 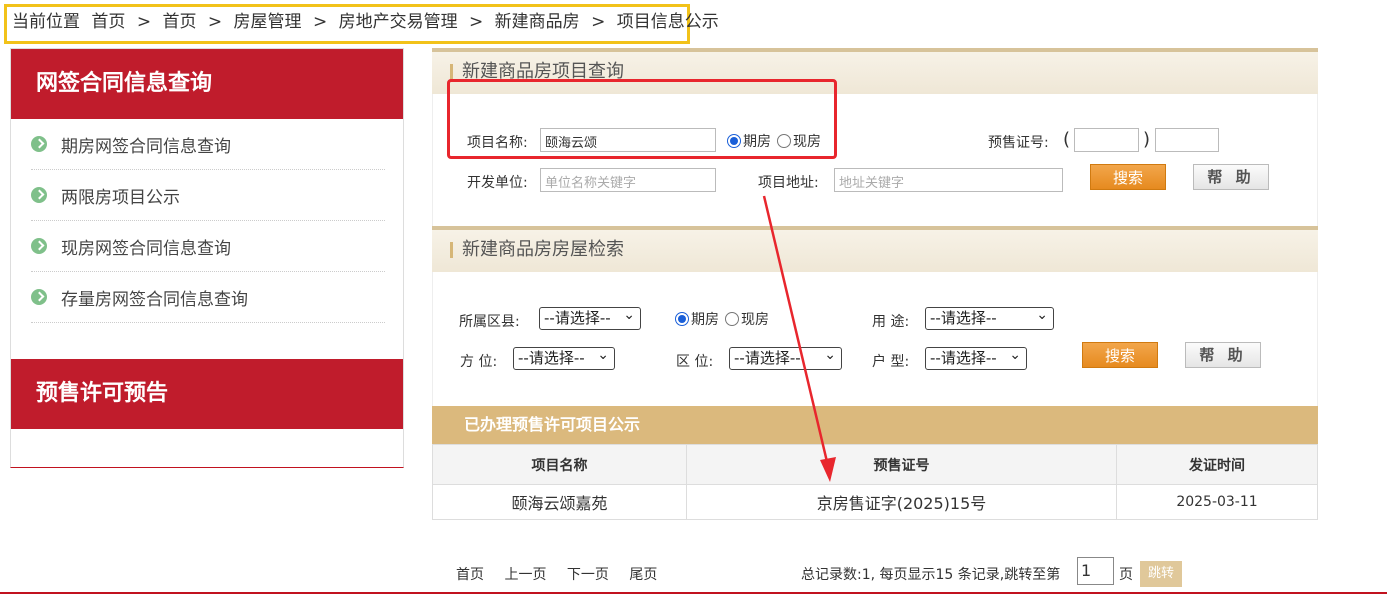 What do you see at coordinates (590, 317) in the screenshot?
I see `district-select: --请选择--` at bounding box center [590, 317].